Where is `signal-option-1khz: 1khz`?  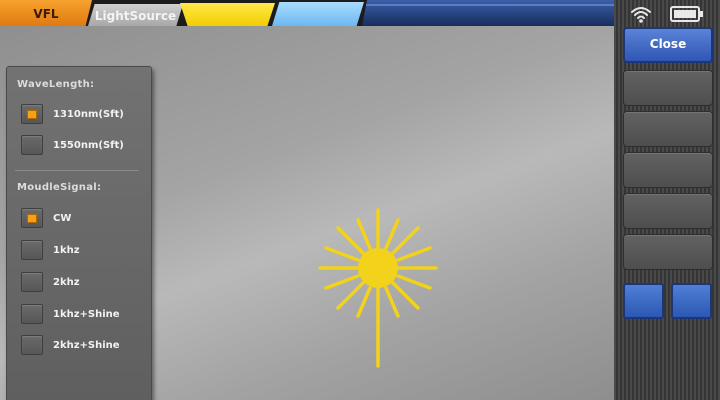
signal-option-1khz: 1khz is located at coordinates (85, 250).